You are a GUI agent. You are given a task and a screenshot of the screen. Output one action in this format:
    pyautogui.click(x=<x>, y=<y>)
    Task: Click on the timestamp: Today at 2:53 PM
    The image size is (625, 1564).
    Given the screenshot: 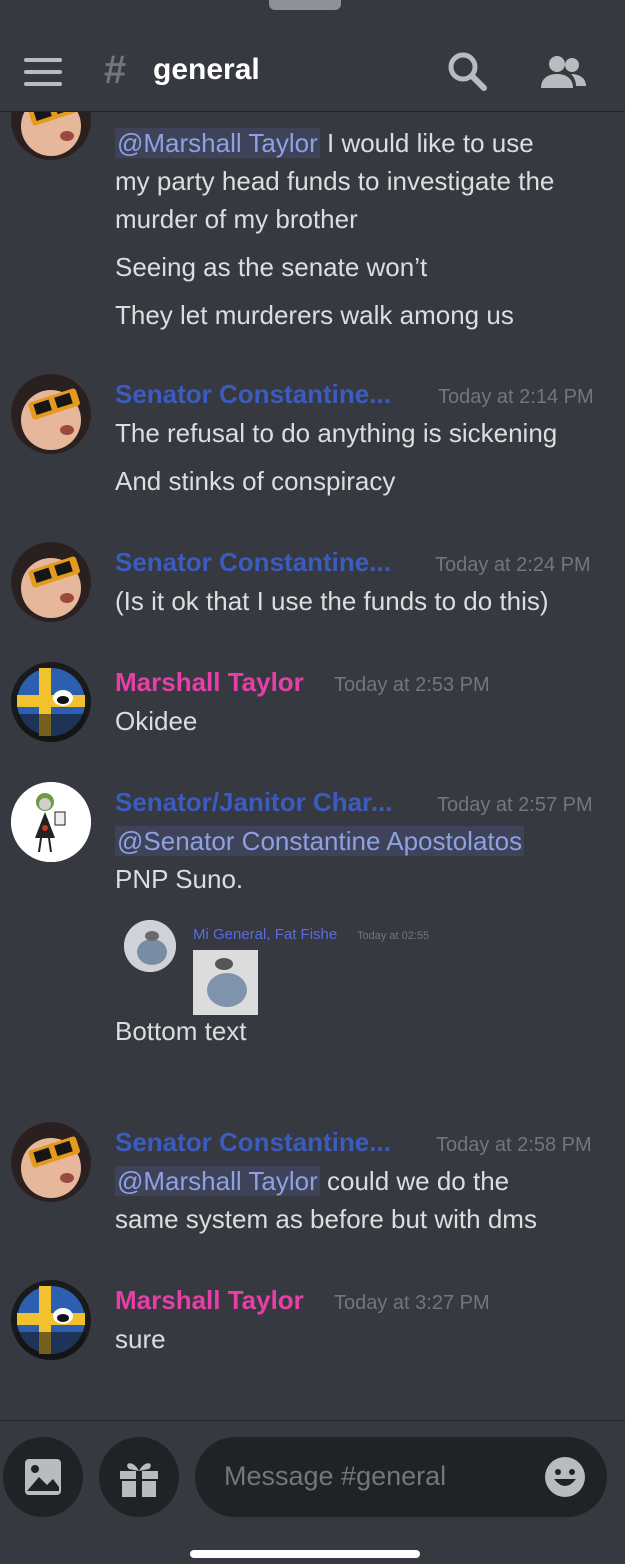 What is the action you would take?
    pyautogui.click(x=412, y=685)
    